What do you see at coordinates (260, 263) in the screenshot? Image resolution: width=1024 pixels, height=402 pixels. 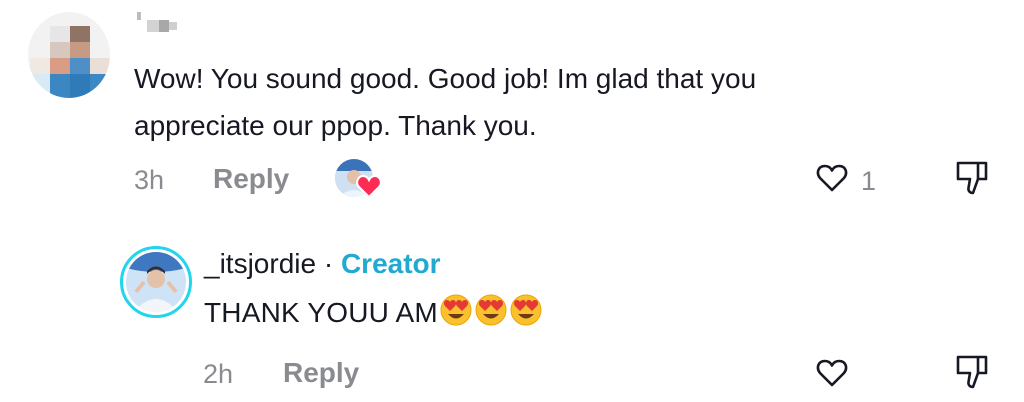 I see `reply-username: _itsjordie` at bounding box center [260, 263].